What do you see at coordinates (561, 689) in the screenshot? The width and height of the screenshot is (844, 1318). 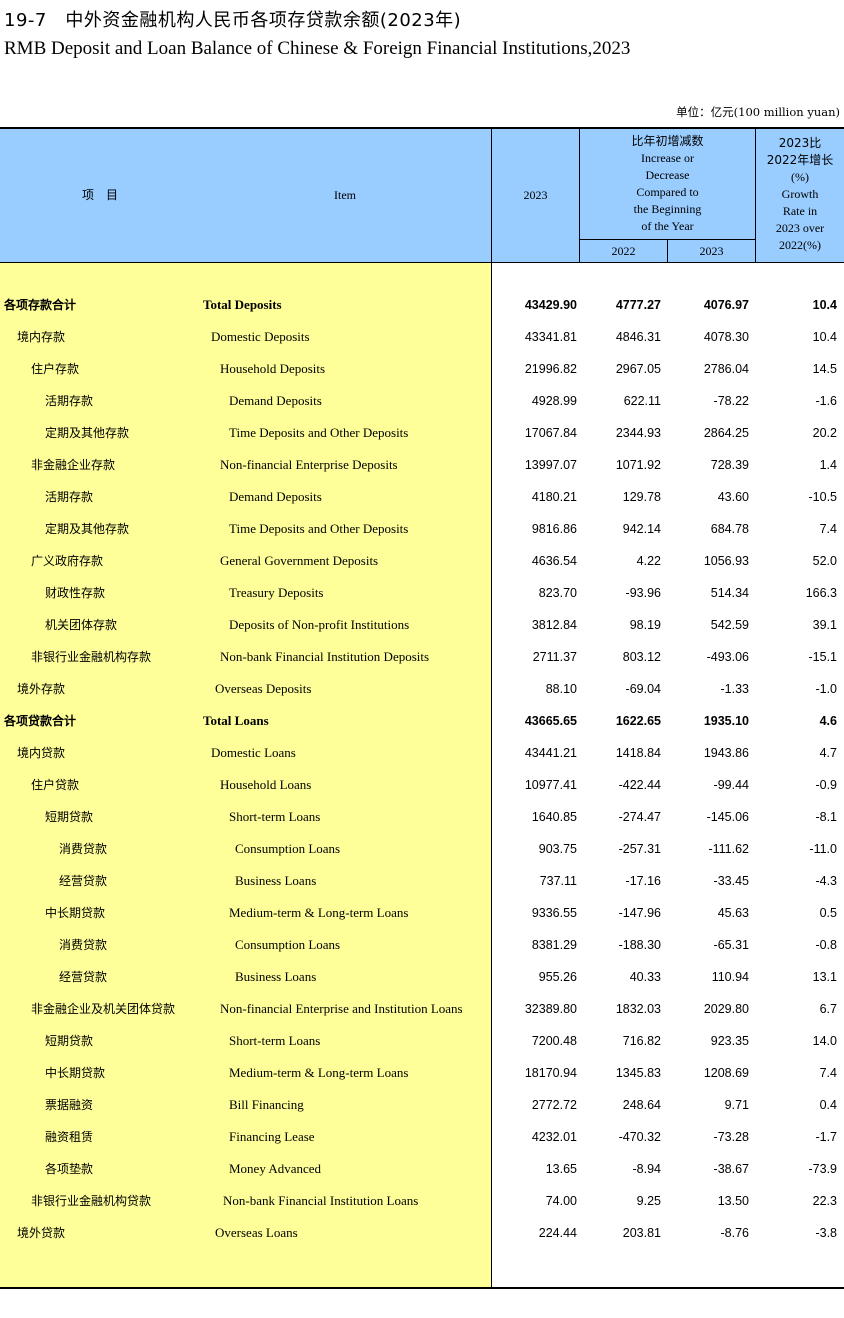 I see `value-2023: 88.10` at bounding box center [561, 689].